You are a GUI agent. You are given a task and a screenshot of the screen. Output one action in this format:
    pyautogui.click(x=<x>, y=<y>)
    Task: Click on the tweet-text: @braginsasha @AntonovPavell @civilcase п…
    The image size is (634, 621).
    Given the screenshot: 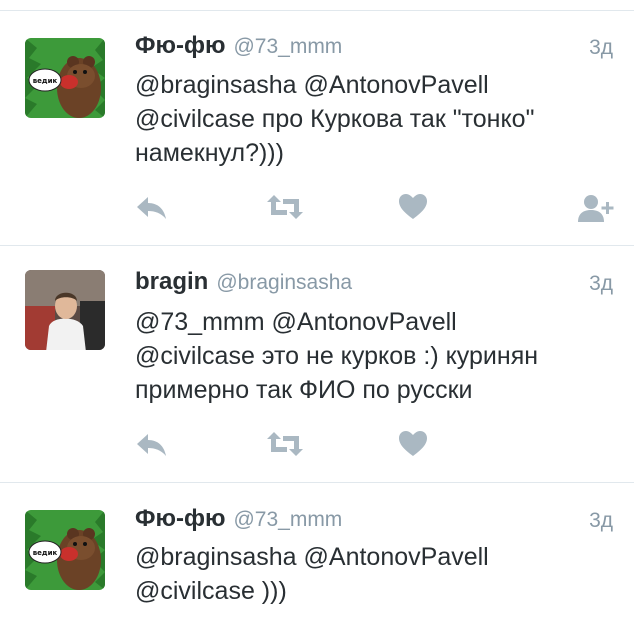 What is the action you would take?
    pyautogui.click(x=335, y=119)
    